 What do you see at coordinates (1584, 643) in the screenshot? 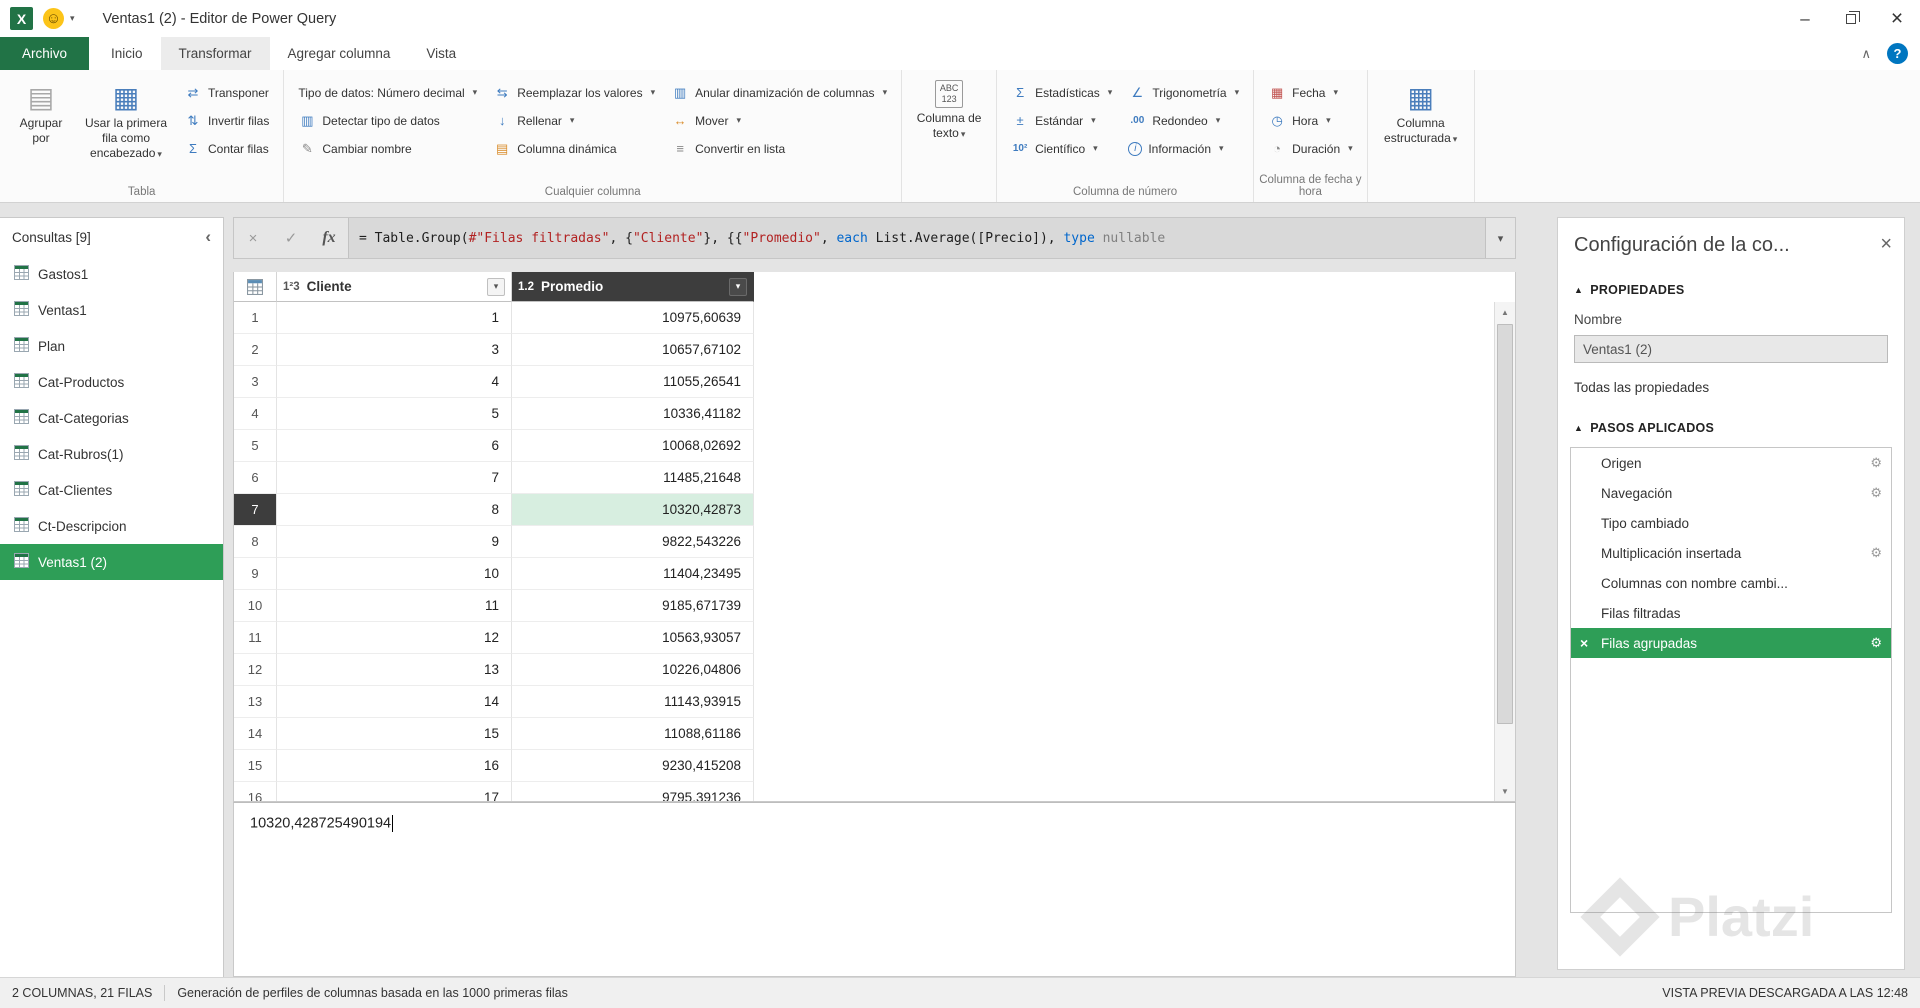
I see `delete-step-icon: ×` at bounding box center [1584, 643].